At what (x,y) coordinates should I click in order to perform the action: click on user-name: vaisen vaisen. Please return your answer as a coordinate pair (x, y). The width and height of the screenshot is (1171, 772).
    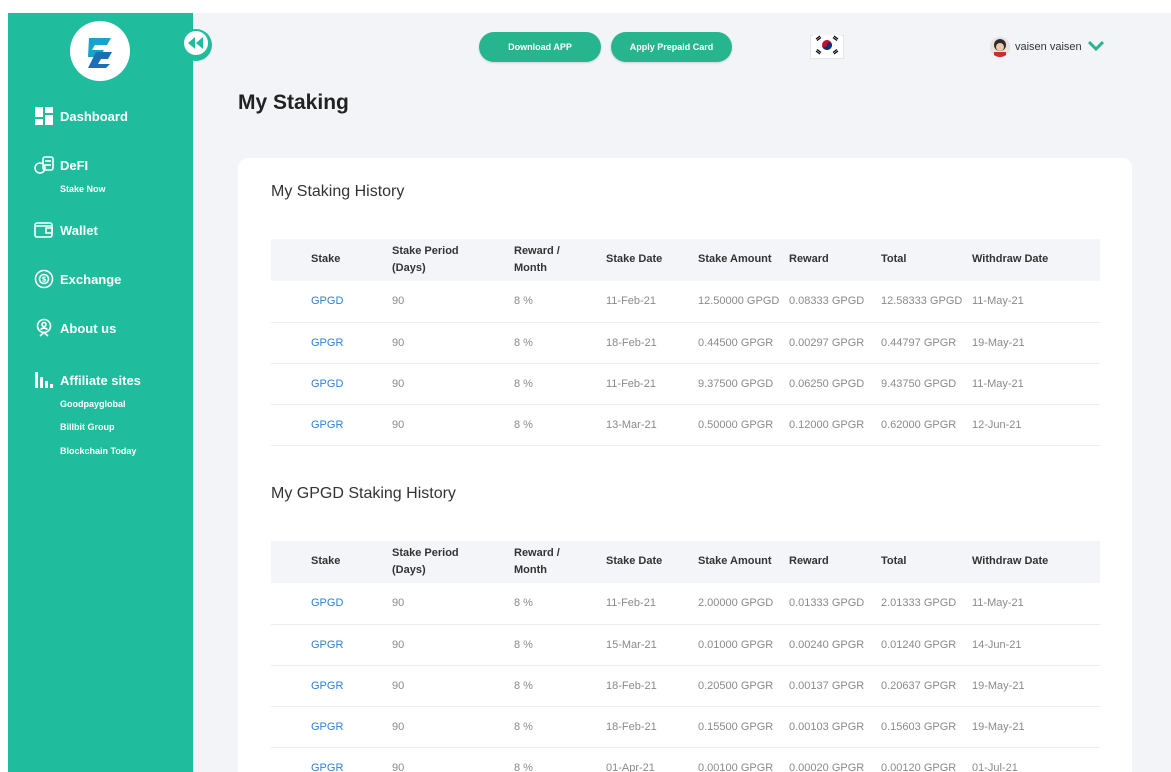
    Looking at the image, I should click on (1048, 47).